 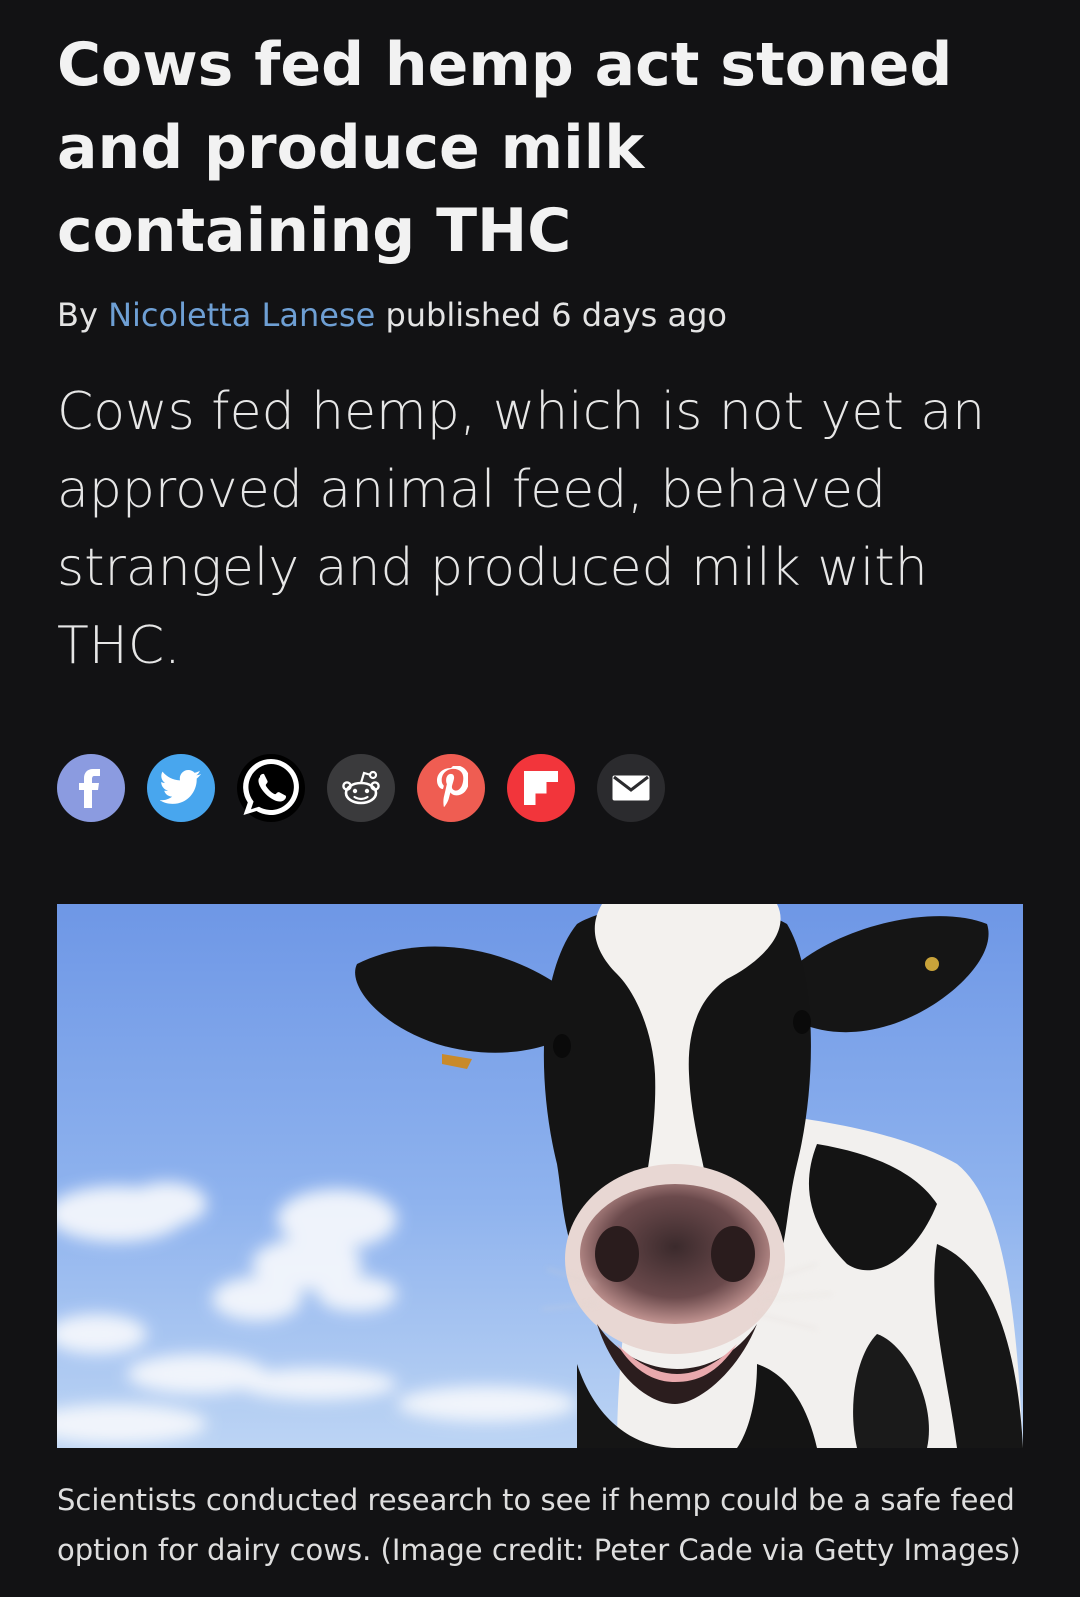 I want to click on reddit-share-button, so click(x=361, y=788).